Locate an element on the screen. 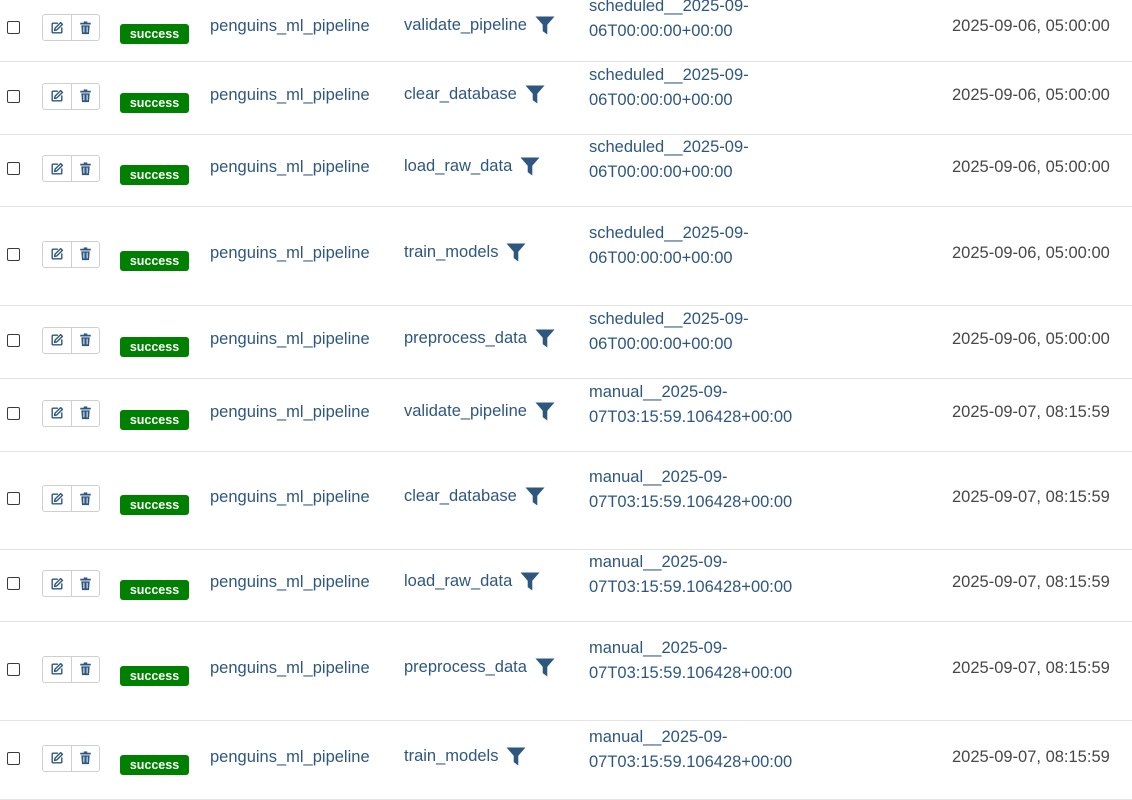  task-id-cell: validate_pipeline is located at coordinates (479, 411).